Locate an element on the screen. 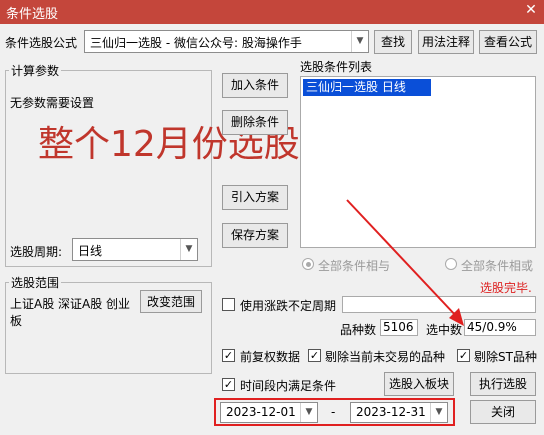 This screenshot has height=435, width=544. annotation-arrow is located at coordinates (405, 262).